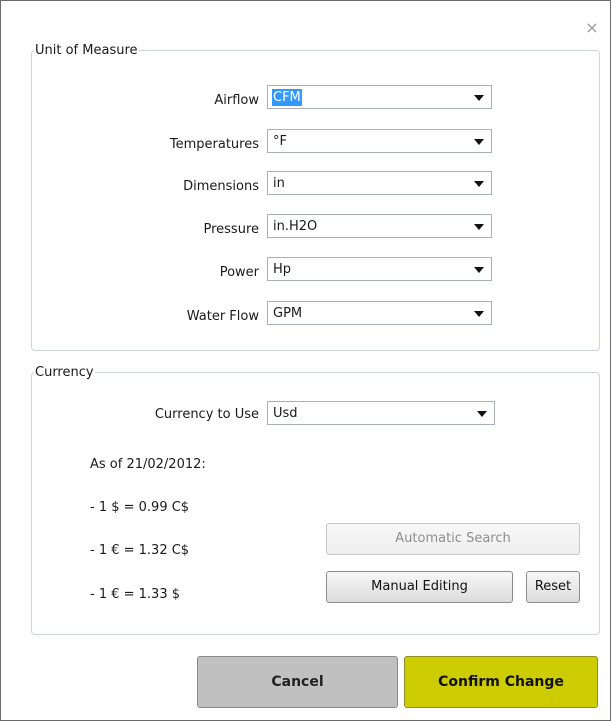  What do you see at coordinates (206, 414) in the screenshot?
I see `currency-to-use-label: Currency to Use` at bounding box center [206, 414].